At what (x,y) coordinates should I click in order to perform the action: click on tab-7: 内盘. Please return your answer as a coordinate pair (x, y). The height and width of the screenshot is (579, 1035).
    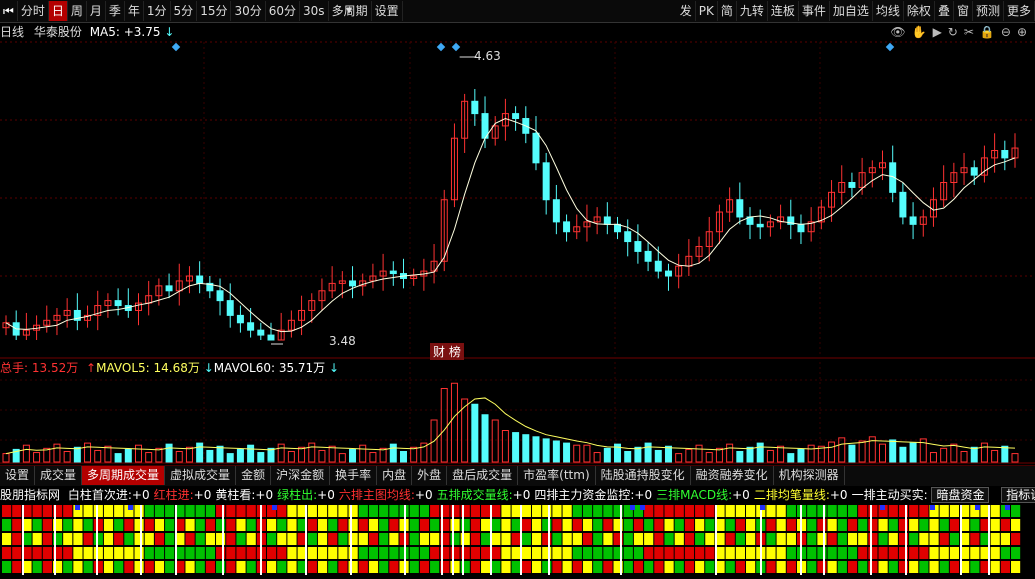
    Looking at the image, I should click on (395, 475).